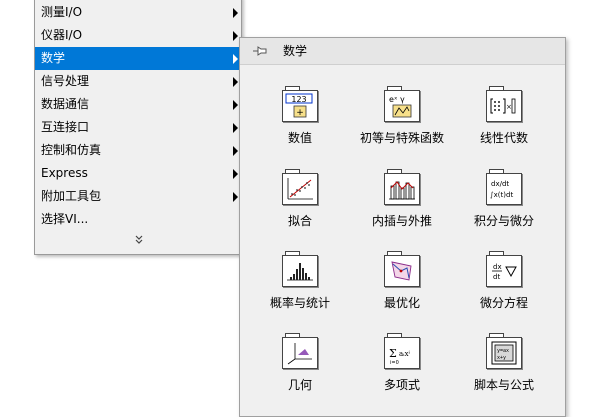 This screenshot has height=417, width=596. I want to click on palette-item-label: 积分与微分, so click(503, 221).